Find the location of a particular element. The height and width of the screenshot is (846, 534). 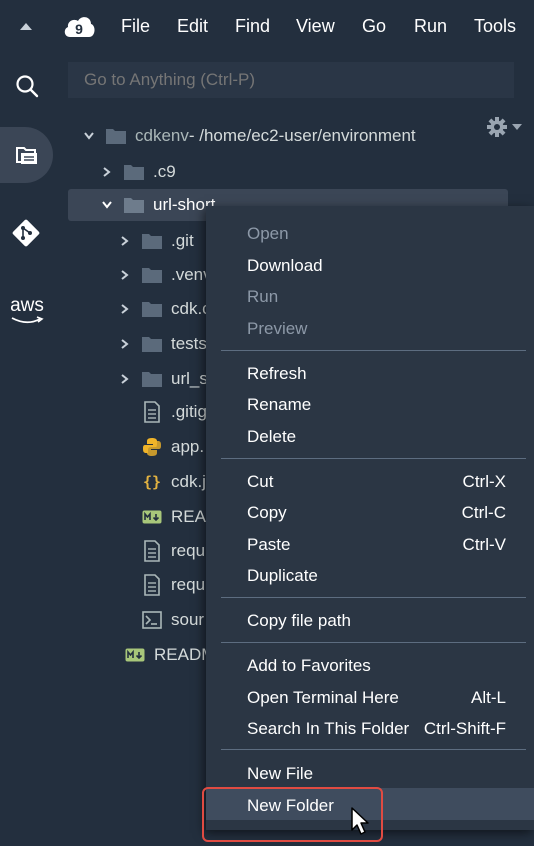

menu-item-open: Open is located at coordinates (268, 234).